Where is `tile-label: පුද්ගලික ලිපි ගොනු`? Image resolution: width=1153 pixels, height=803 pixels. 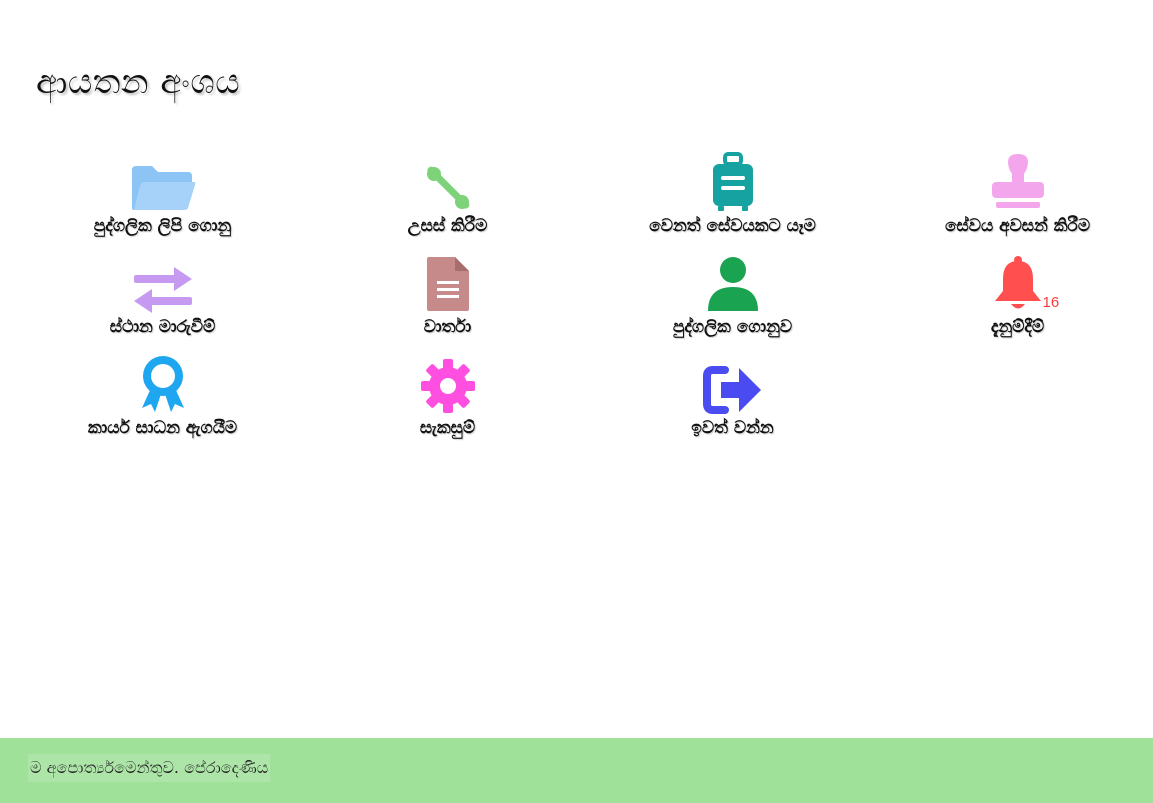 tile-label: පුද්ගලික ලිපි ගොනු is located at coordinates (162, 226).